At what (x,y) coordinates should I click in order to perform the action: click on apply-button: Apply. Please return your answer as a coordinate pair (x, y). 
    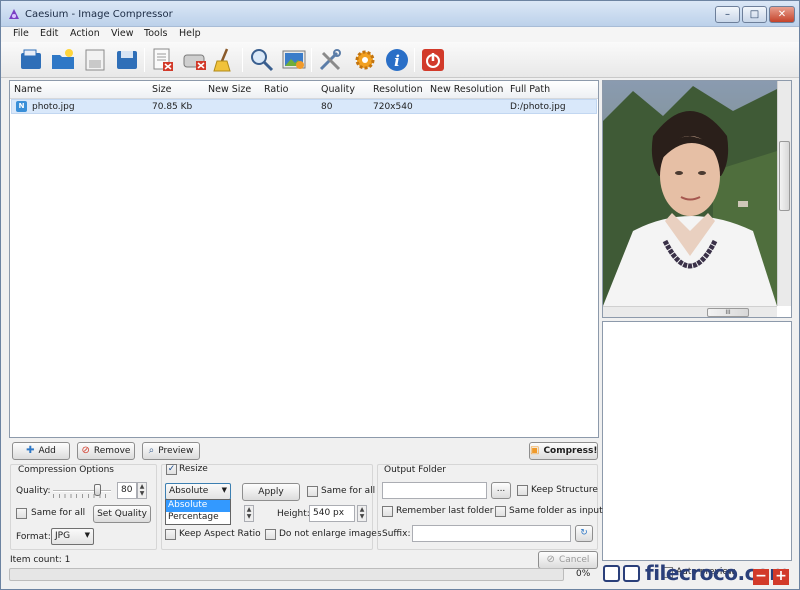
    Looking at the image, I should click on (271, 492).